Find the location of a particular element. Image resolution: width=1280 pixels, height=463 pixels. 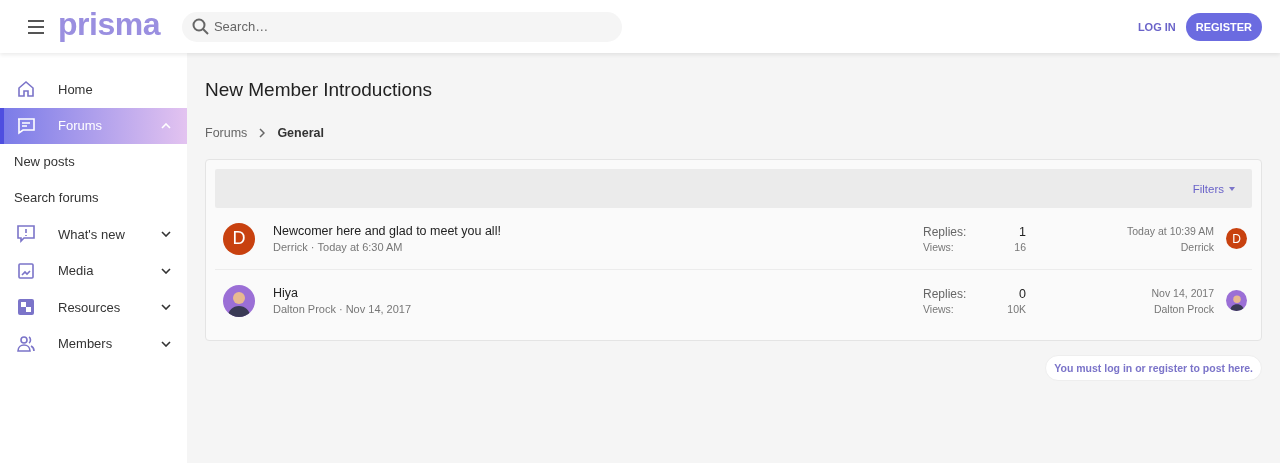

register-button: REGISTER is located at coordinates (1223, 26).